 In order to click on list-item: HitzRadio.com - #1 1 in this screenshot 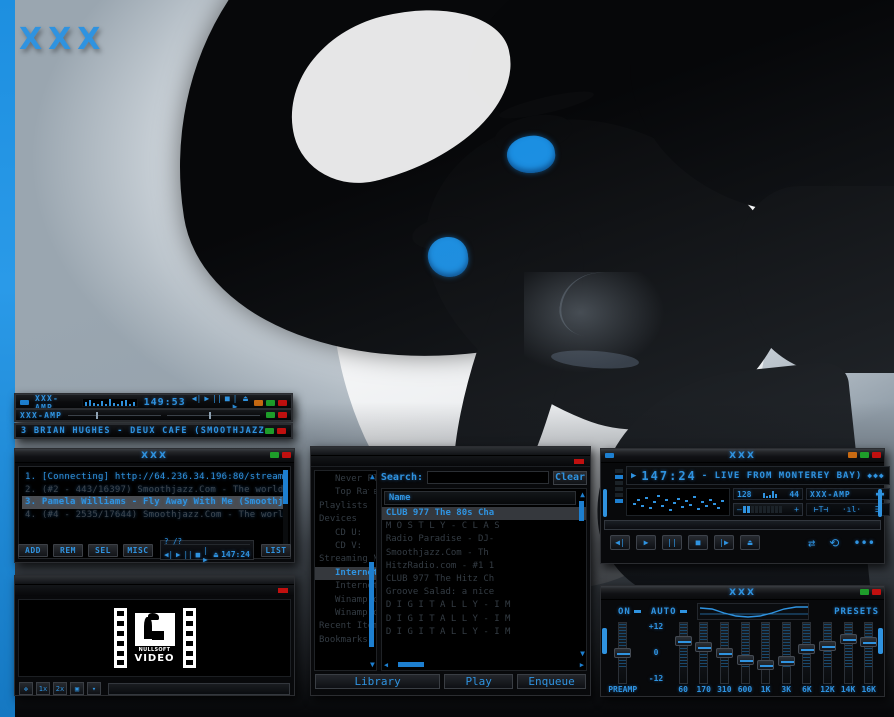, I will do `click(484, 566)`.